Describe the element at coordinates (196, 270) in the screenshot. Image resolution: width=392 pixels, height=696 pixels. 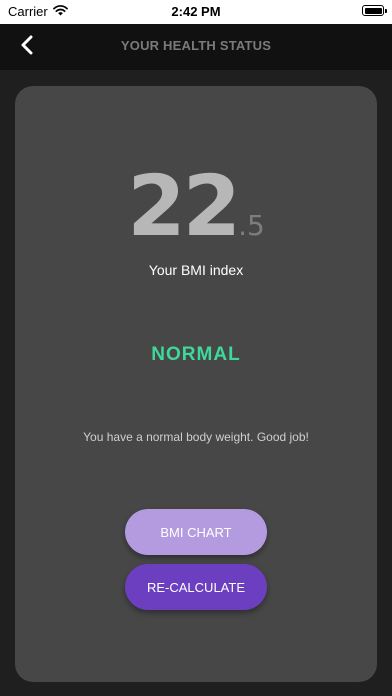
I see `bmi-caption: Your BMI index` at that location.